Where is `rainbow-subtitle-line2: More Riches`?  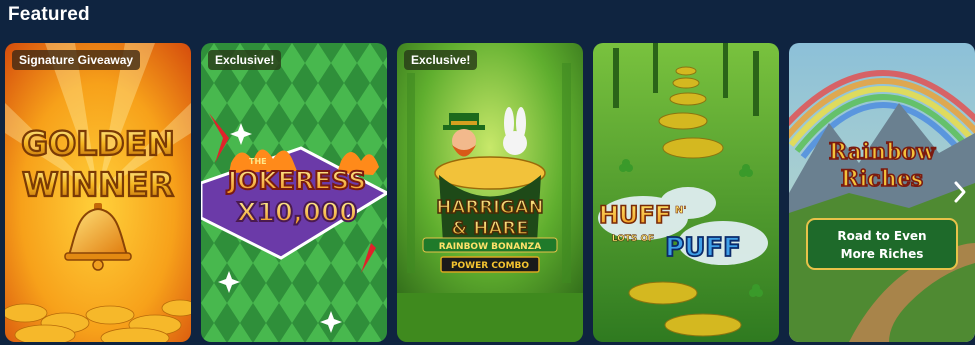
rainbow-subtitle-line2: More Riches is located at coordinates (882, 254).